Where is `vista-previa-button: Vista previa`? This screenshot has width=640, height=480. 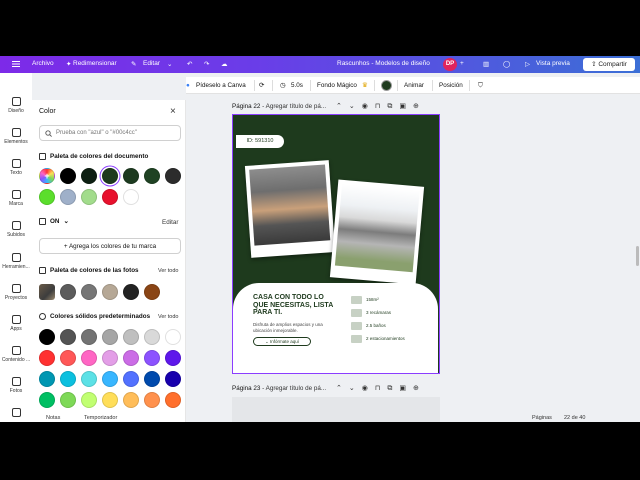 vista-previa-button: Vista previa is located at coordinates (553, 63).